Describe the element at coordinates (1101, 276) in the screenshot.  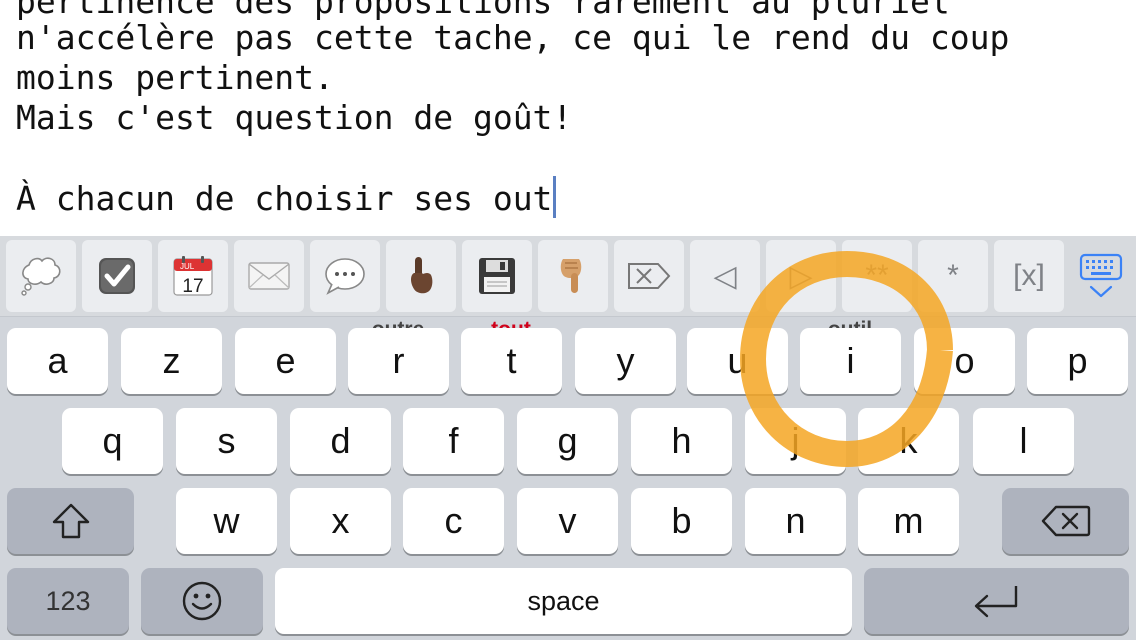
I see `keyboard-dismiss-icon` at that location.